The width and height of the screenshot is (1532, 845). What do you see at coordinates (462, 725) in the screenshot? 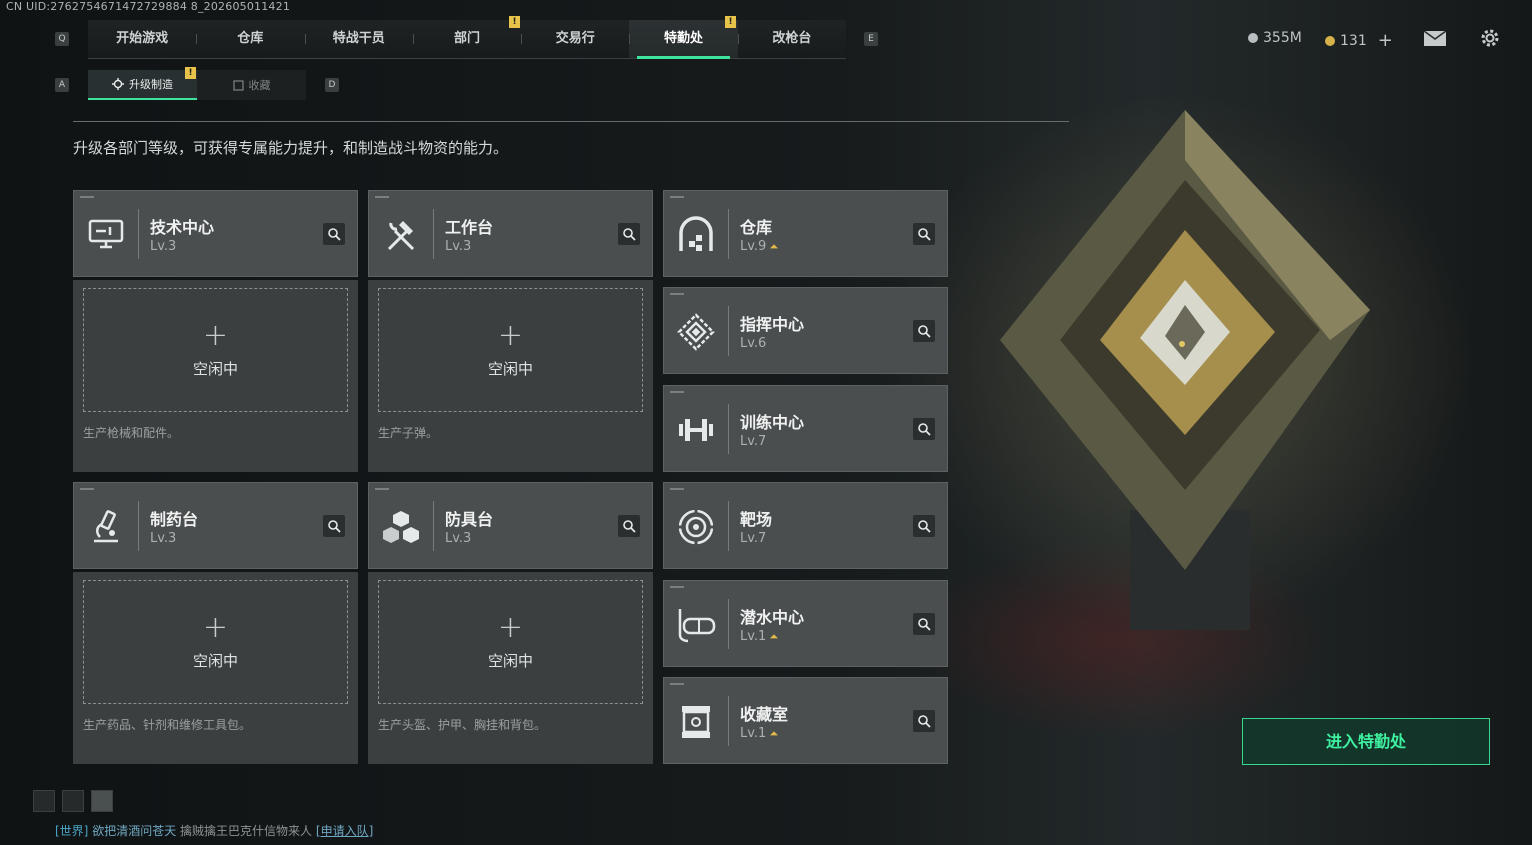
I see `slot-note: 生产头盔、护甲、胸挂和背包。` at bounding box center [462, 725].